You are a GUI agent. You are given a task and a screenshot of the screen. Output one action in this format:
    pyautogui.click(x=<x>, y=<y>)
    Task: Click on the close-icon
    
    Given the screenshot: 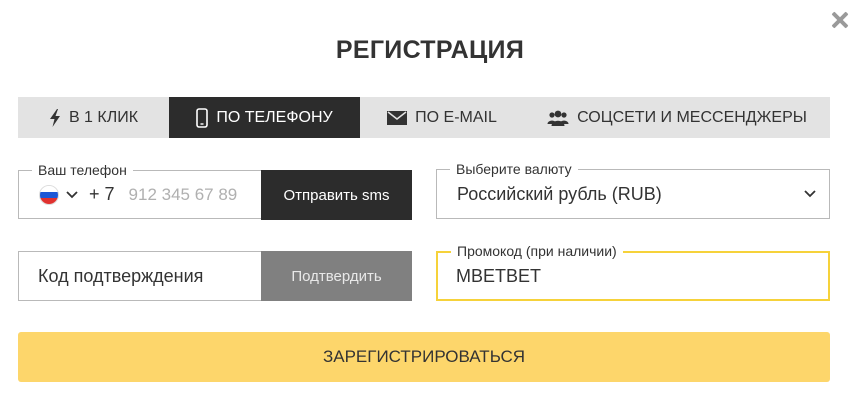 What is the action you would take?
    pyautogui.click(x=840, y=20)
    